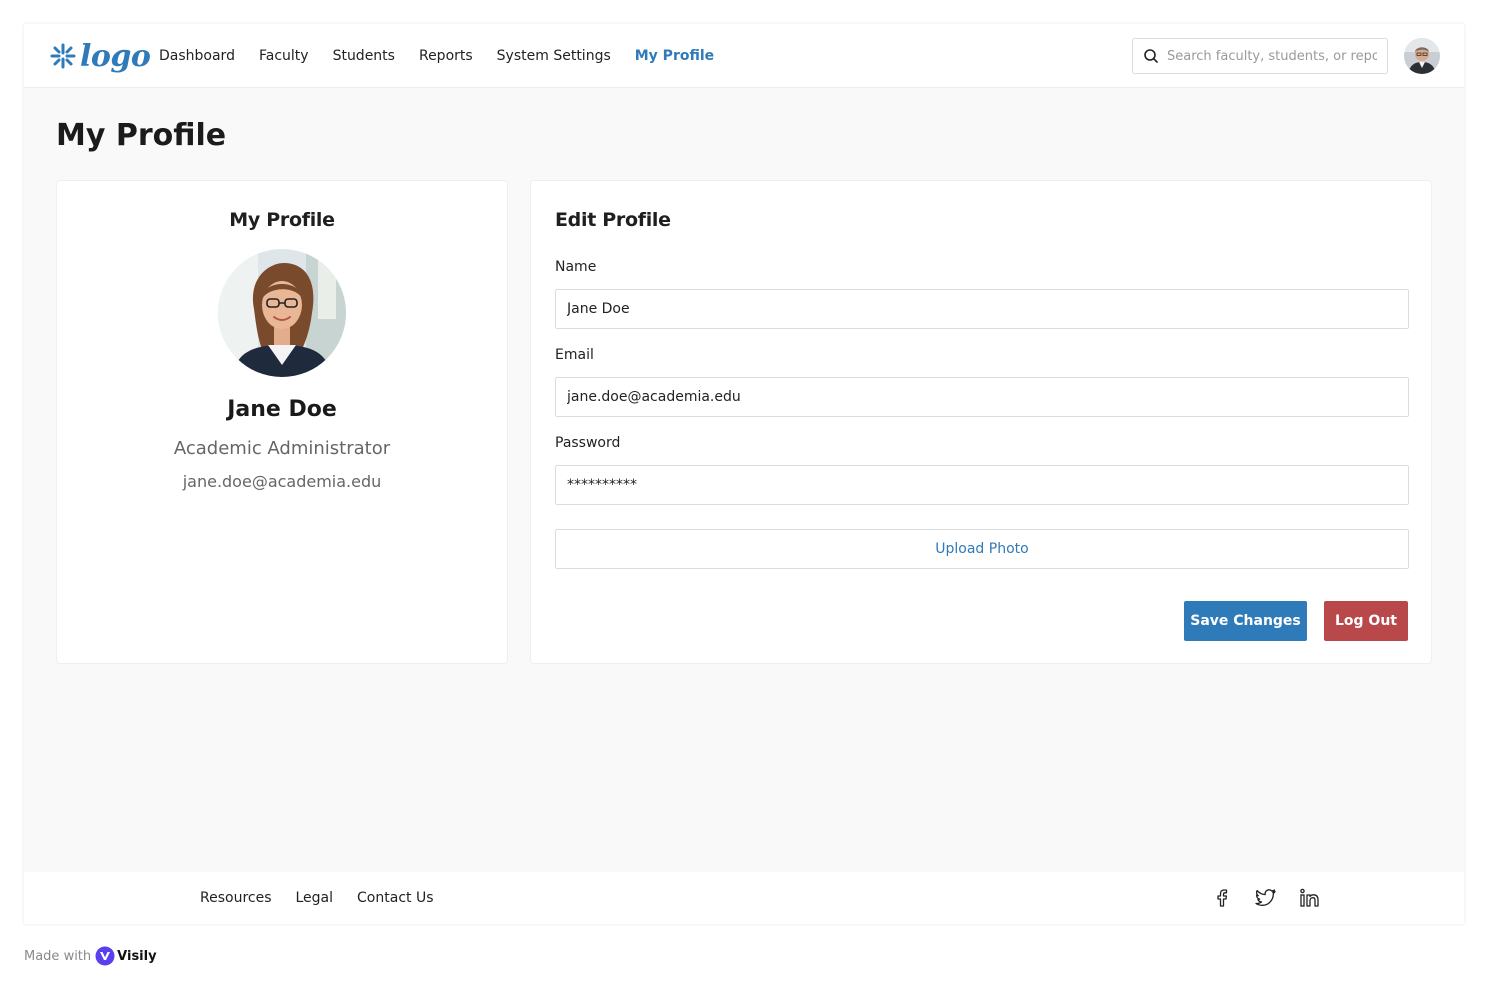 This screenshot has width=1488, height=988. What do you see at coordinates (282, 448) in the screenshot?
I see `profile-role: Academic Administrator` at bounding box center [282, 448].